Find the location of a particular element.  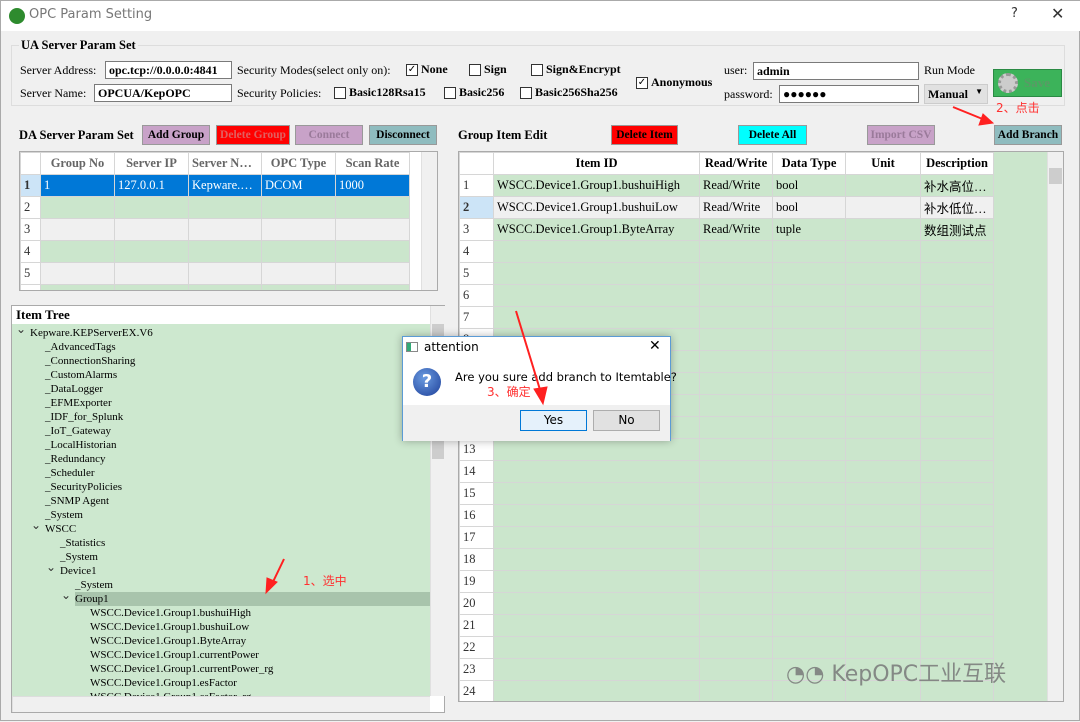

arrow-step3-icon is located at coordinates (528, 352).